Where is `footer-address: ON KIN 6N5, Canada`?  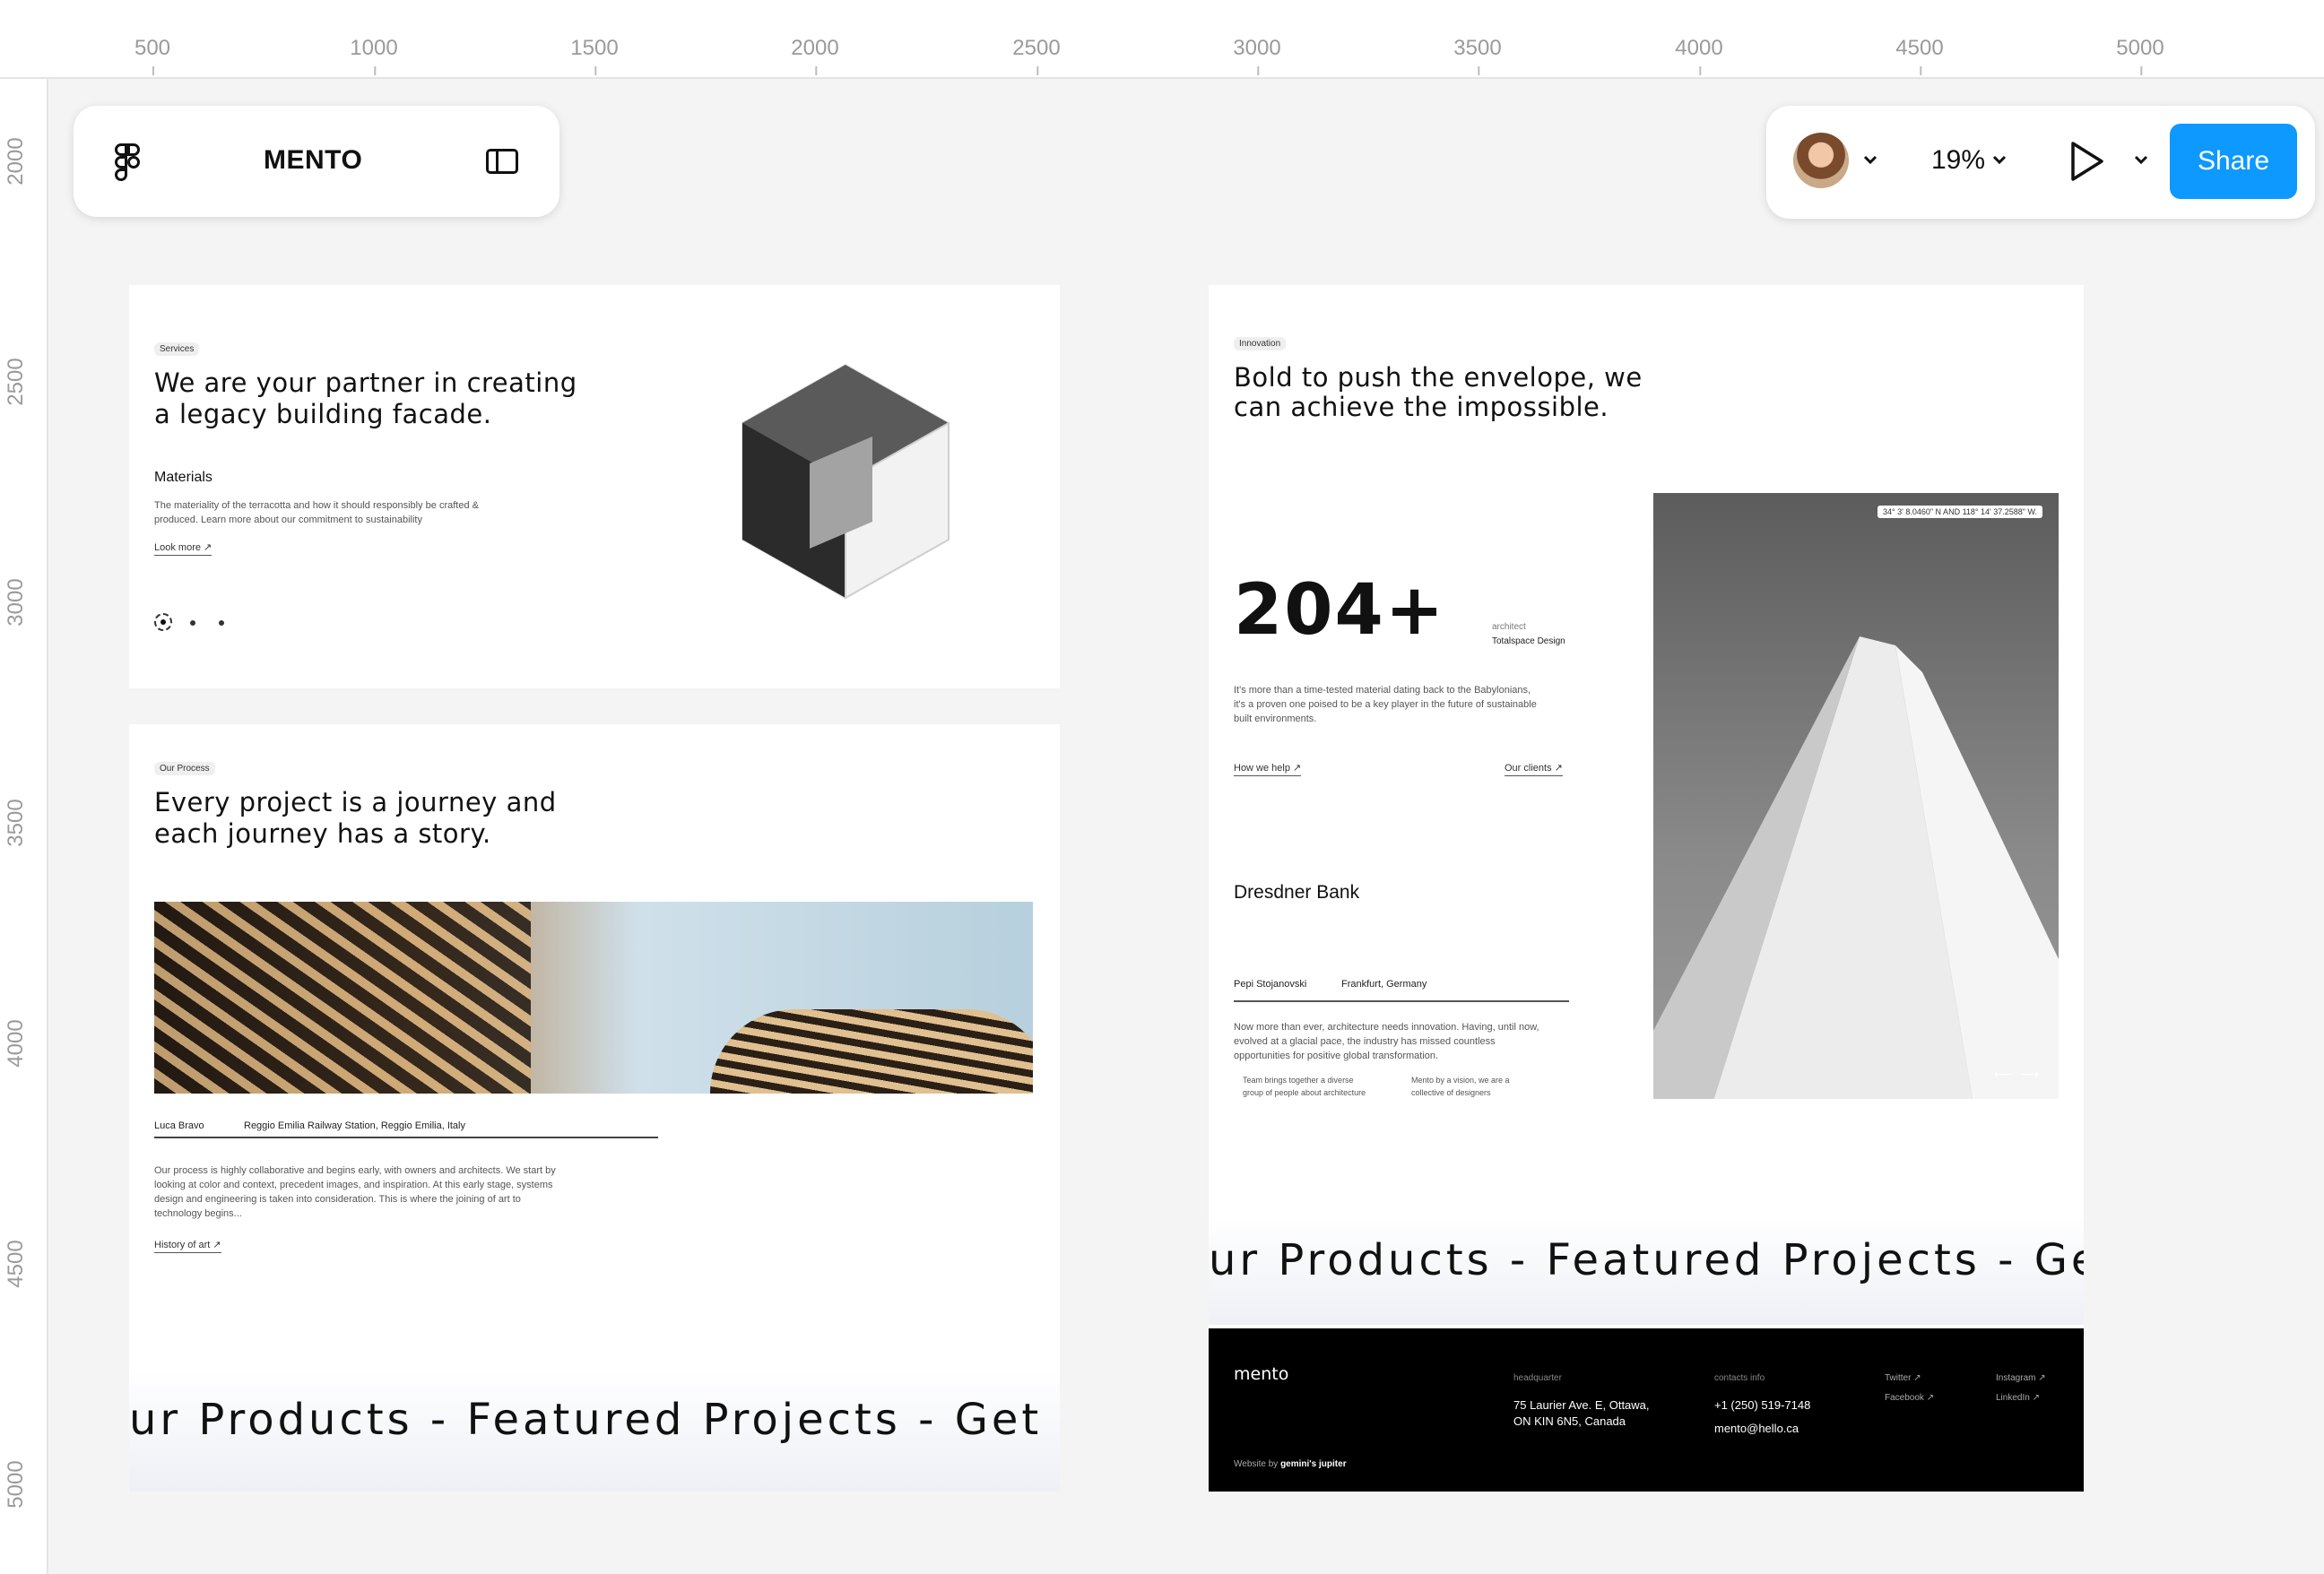
footer-address: ON KIN 6N5, Canada is located at coordinates (1569, 1421).